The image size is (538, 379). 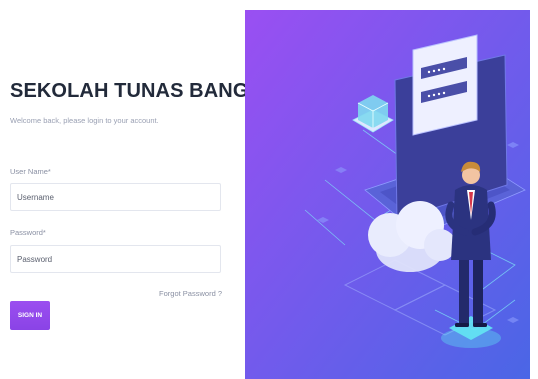 What do you see at coordinates (190, 293) in the screenshot?
I see `forgot-password-link: Forgot Password ?` at bounding box center [190, 293].